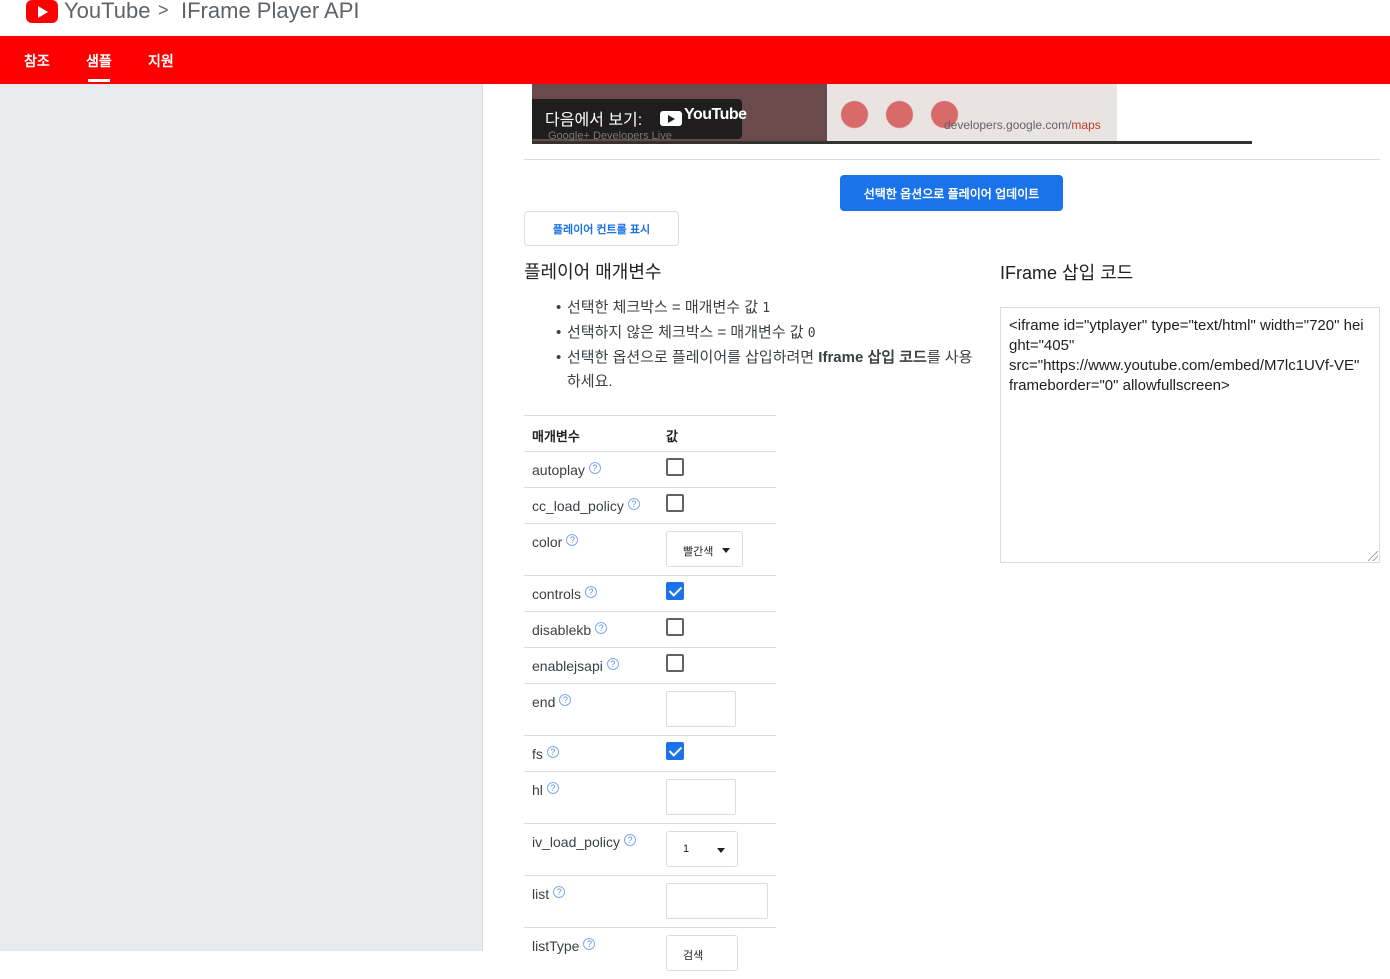 The image size is (1390, 979). I want to click on param-name: iv_load_policy?, so click(584, 842).